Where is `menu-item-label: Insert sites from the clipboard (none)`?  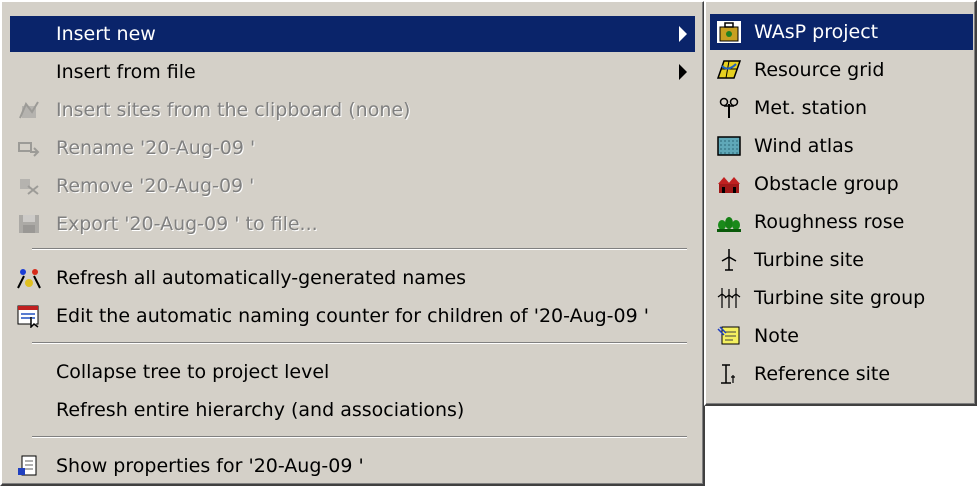
menu-item-label: Insert sites from the clipboard (none) is located at coordinates (233, 110).